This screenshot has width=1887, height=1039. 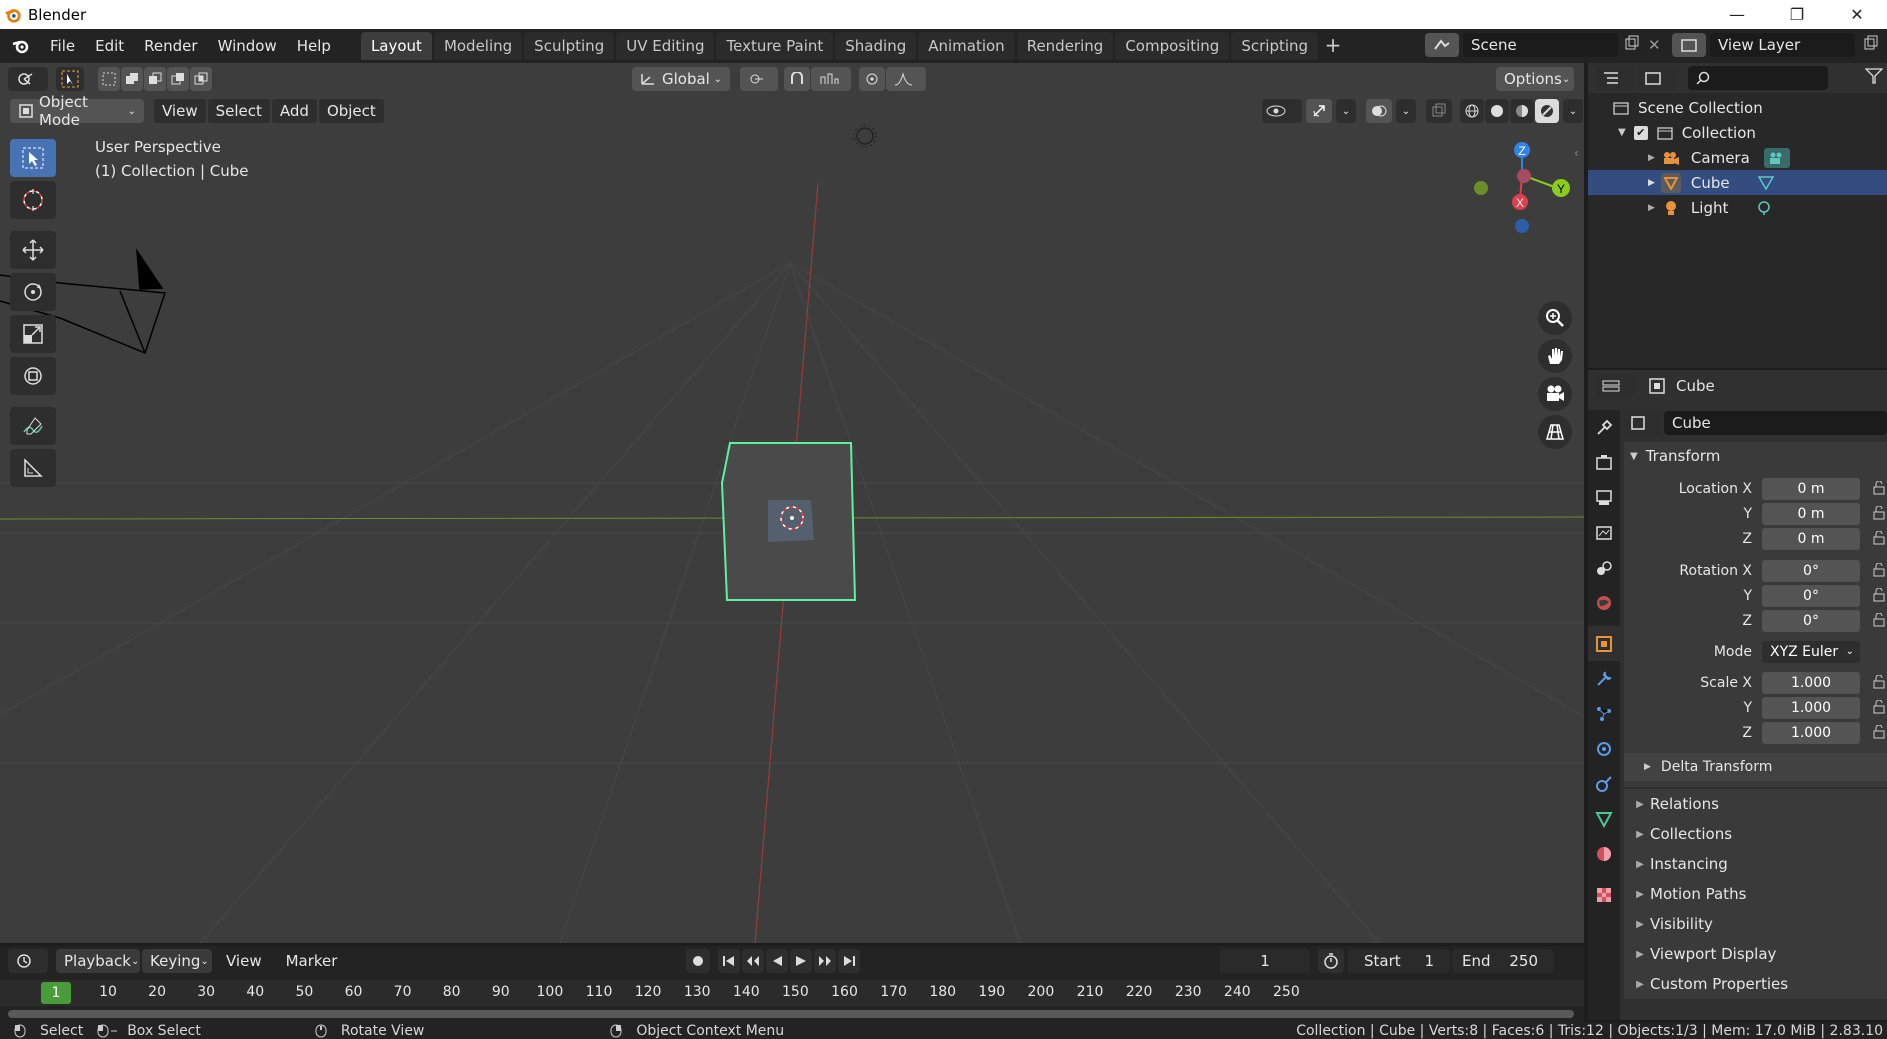 I want to click on view-layer-name-field: View Layer, so click(x=1782, y=45).